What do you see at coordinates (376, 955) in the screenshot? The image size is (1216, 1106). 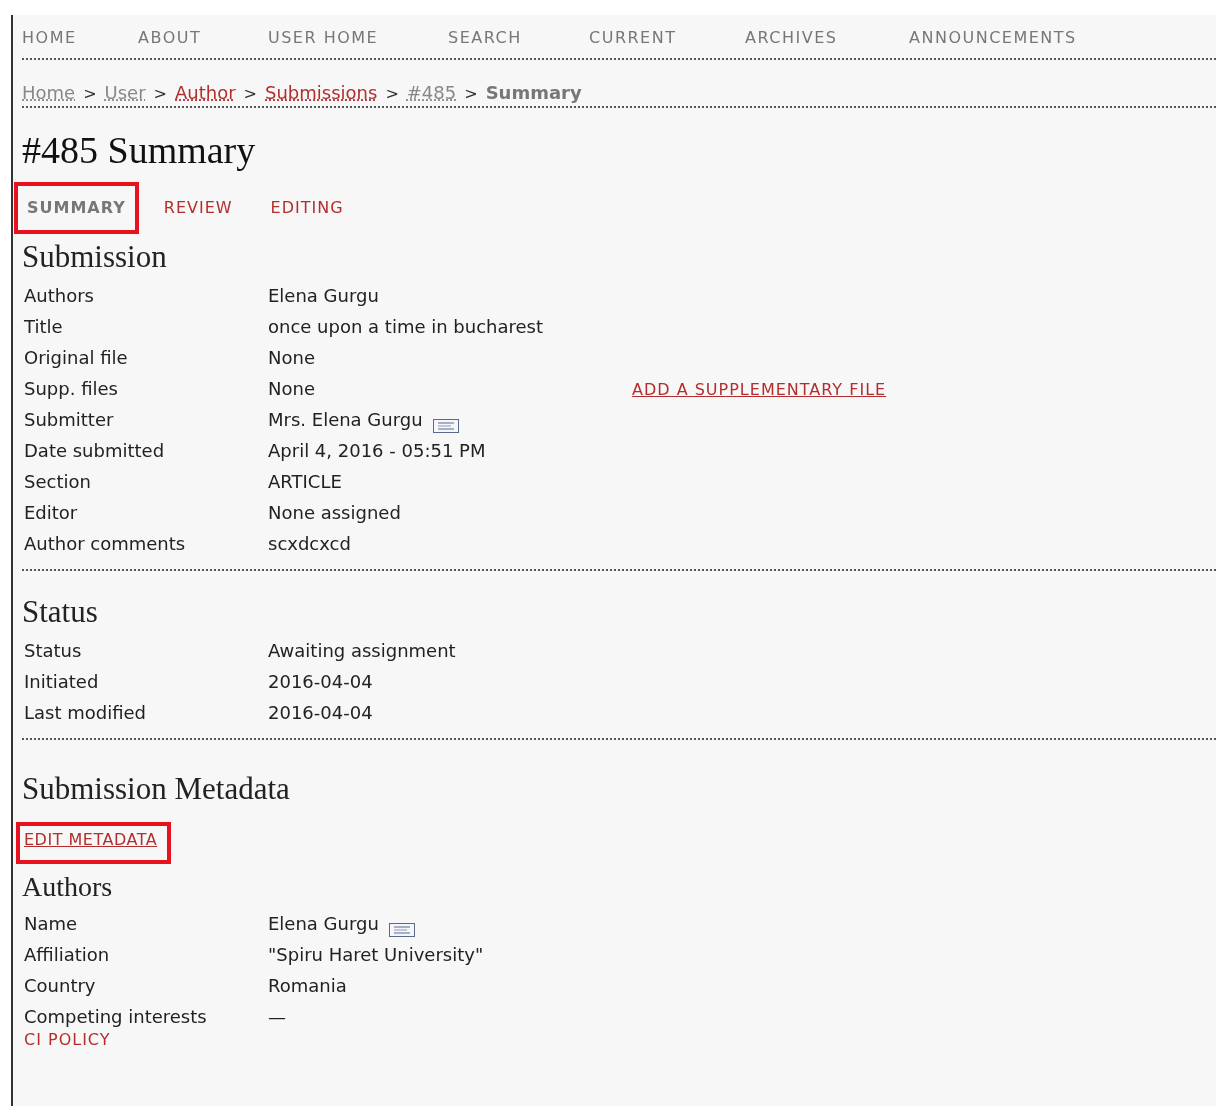 I see `field-value: "Spiru Haret University"` at bounding box center [376, 955].